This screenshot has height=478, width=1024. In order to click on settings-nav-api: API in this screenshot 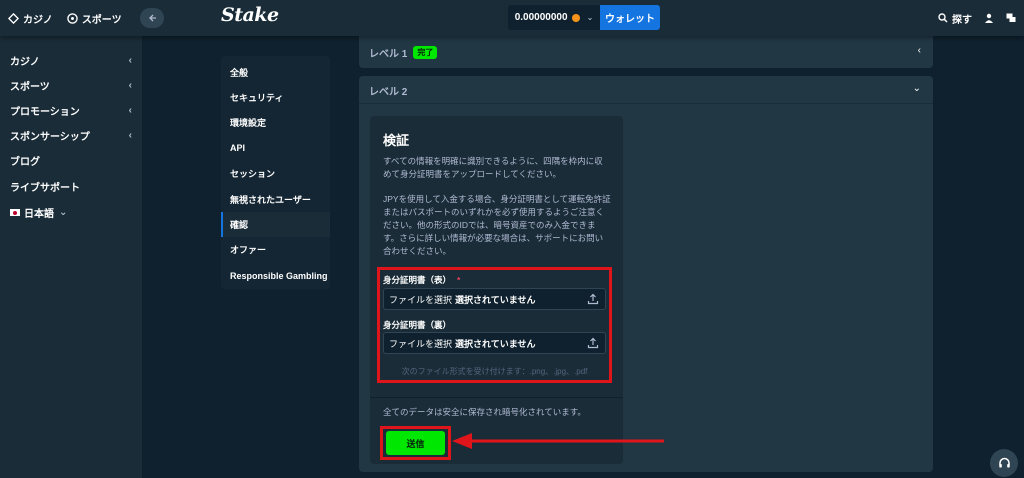, I will do `click(275, 147)`.